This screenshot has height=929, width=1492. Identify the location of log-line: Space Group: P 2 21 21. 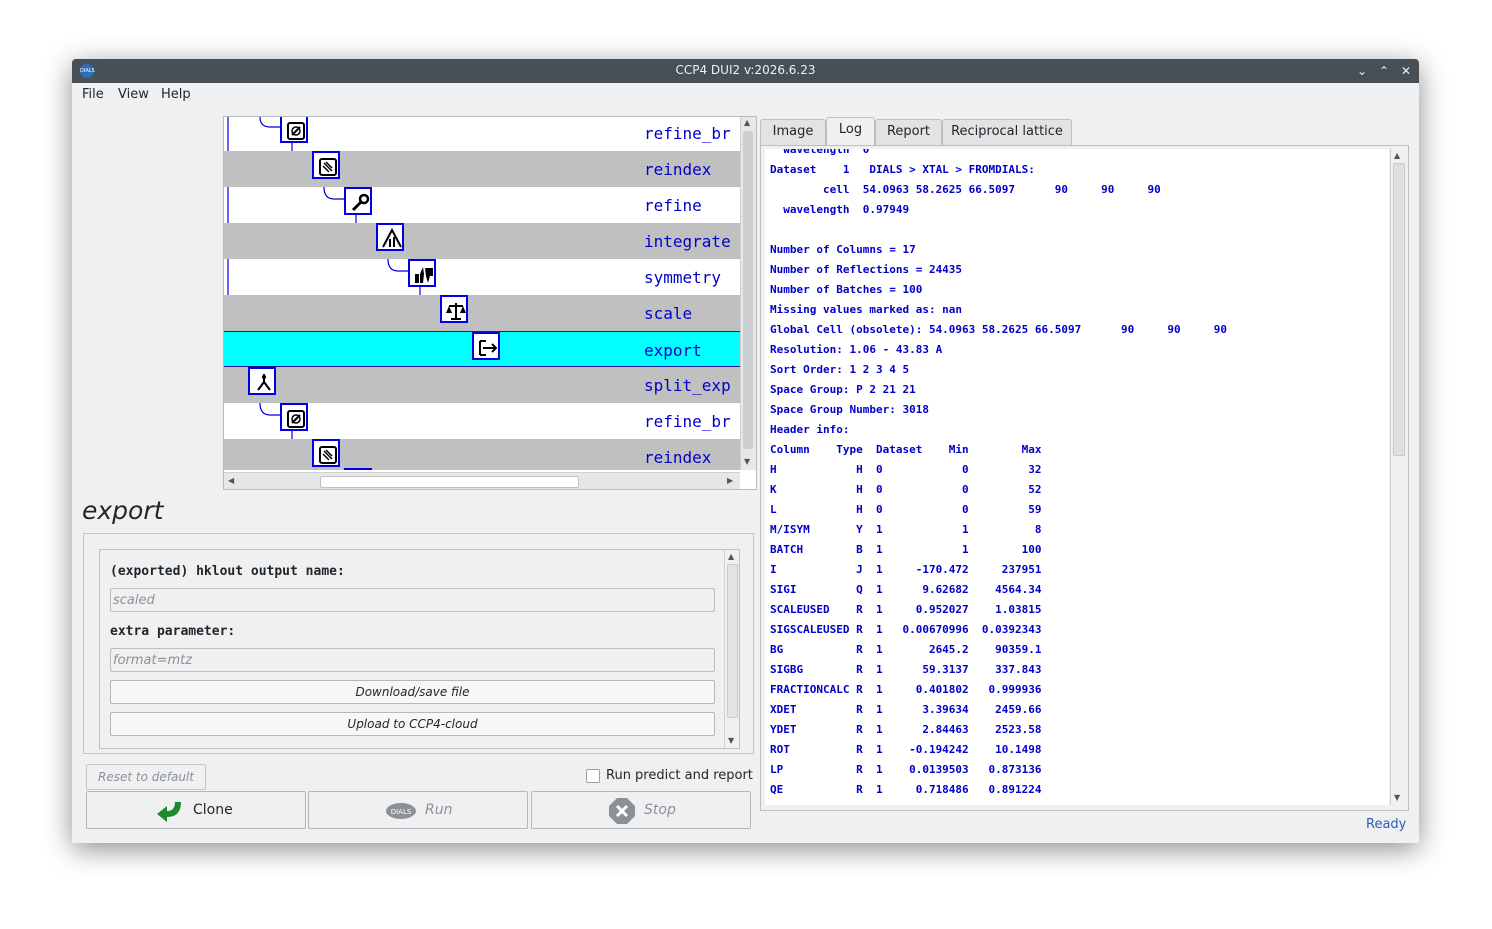
(843, 389).